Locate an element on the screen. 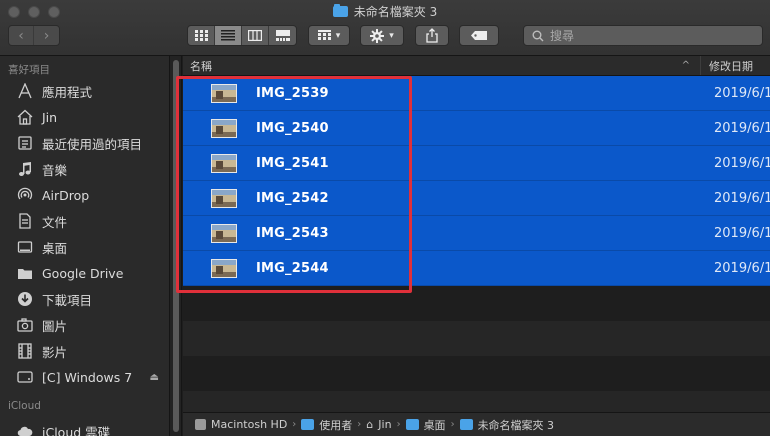 Image resolution: width=770 pixels, height=436 pixels. eject-icon: ⏏ is located at coordinates (154, 377).